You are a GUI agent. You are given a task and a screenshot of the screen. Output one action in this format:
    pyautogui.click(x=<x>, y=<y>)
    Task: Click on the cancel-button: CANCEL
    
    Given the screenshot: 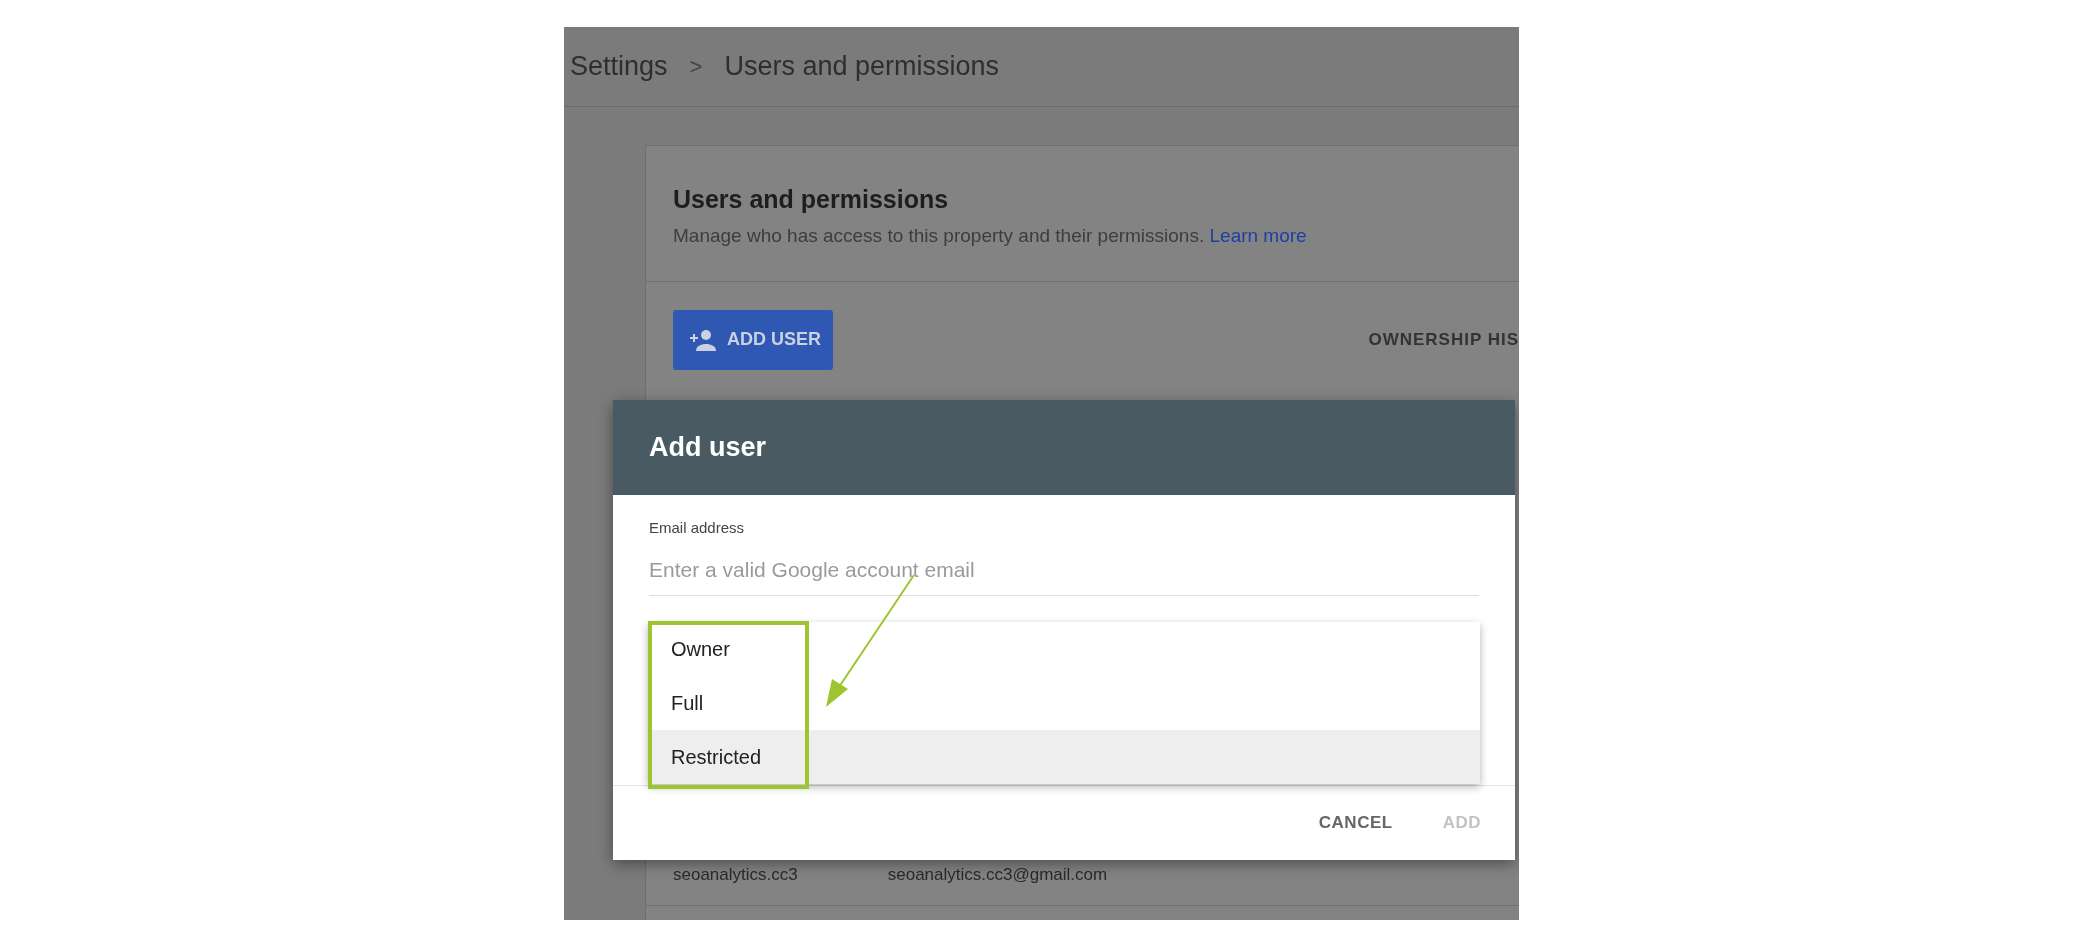 What is the action you would take?
    pyautogui.click(x=1355, y=823)
    